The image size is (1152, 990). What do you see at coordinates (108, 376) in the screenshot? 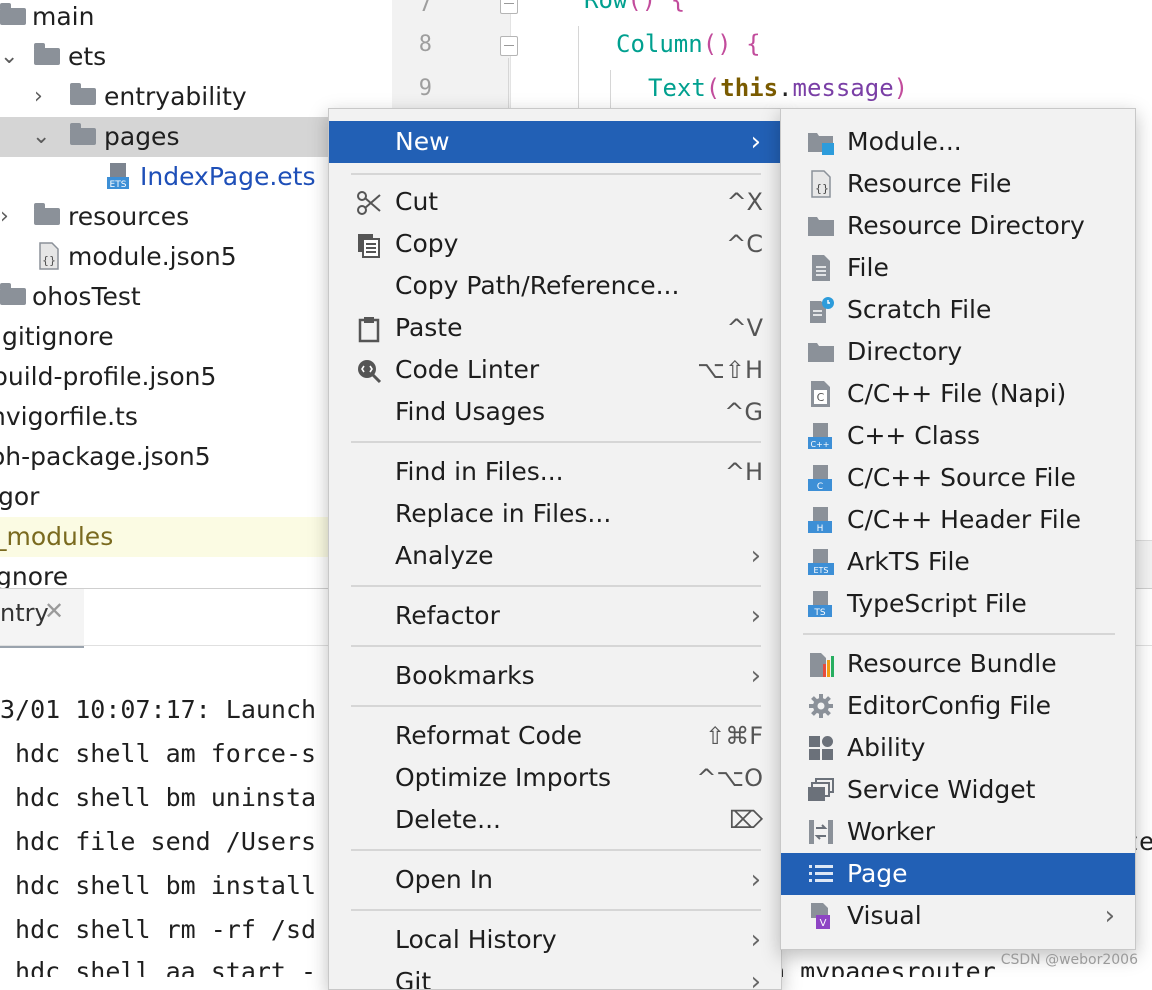
I see `tree-item-label: build-profile.json5` at bounding box center [108, 376].